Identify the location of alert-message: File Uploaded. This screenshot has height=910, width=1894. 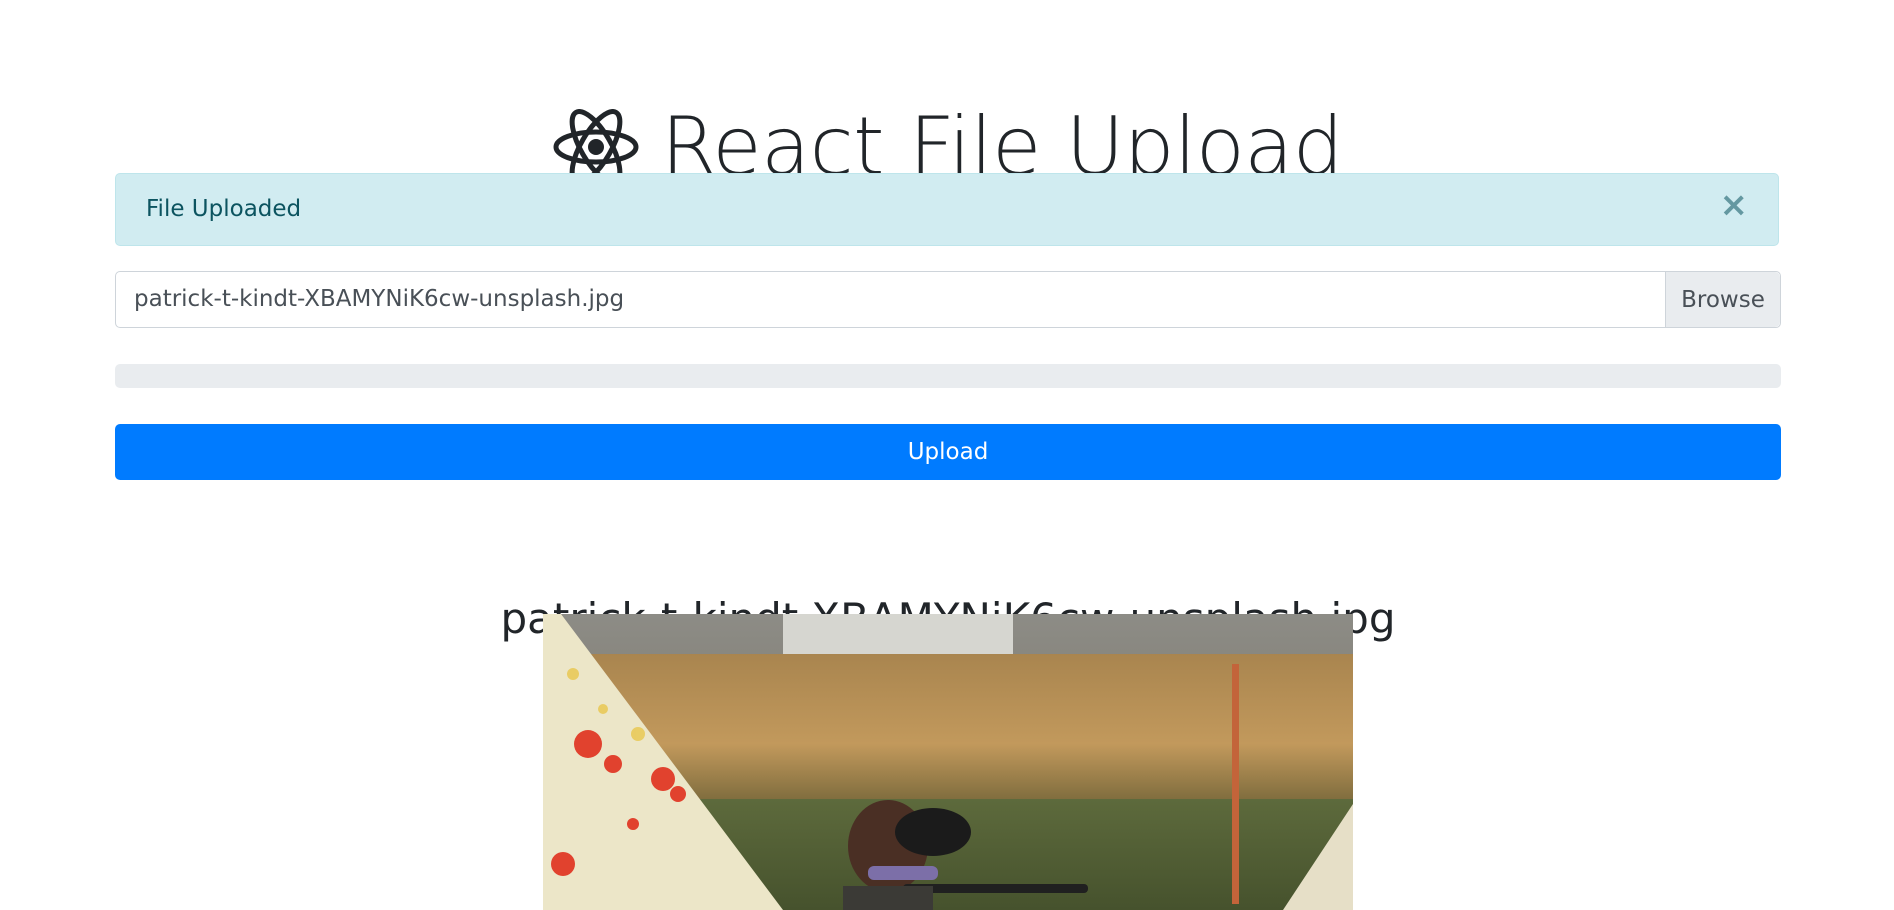
(224, 209).